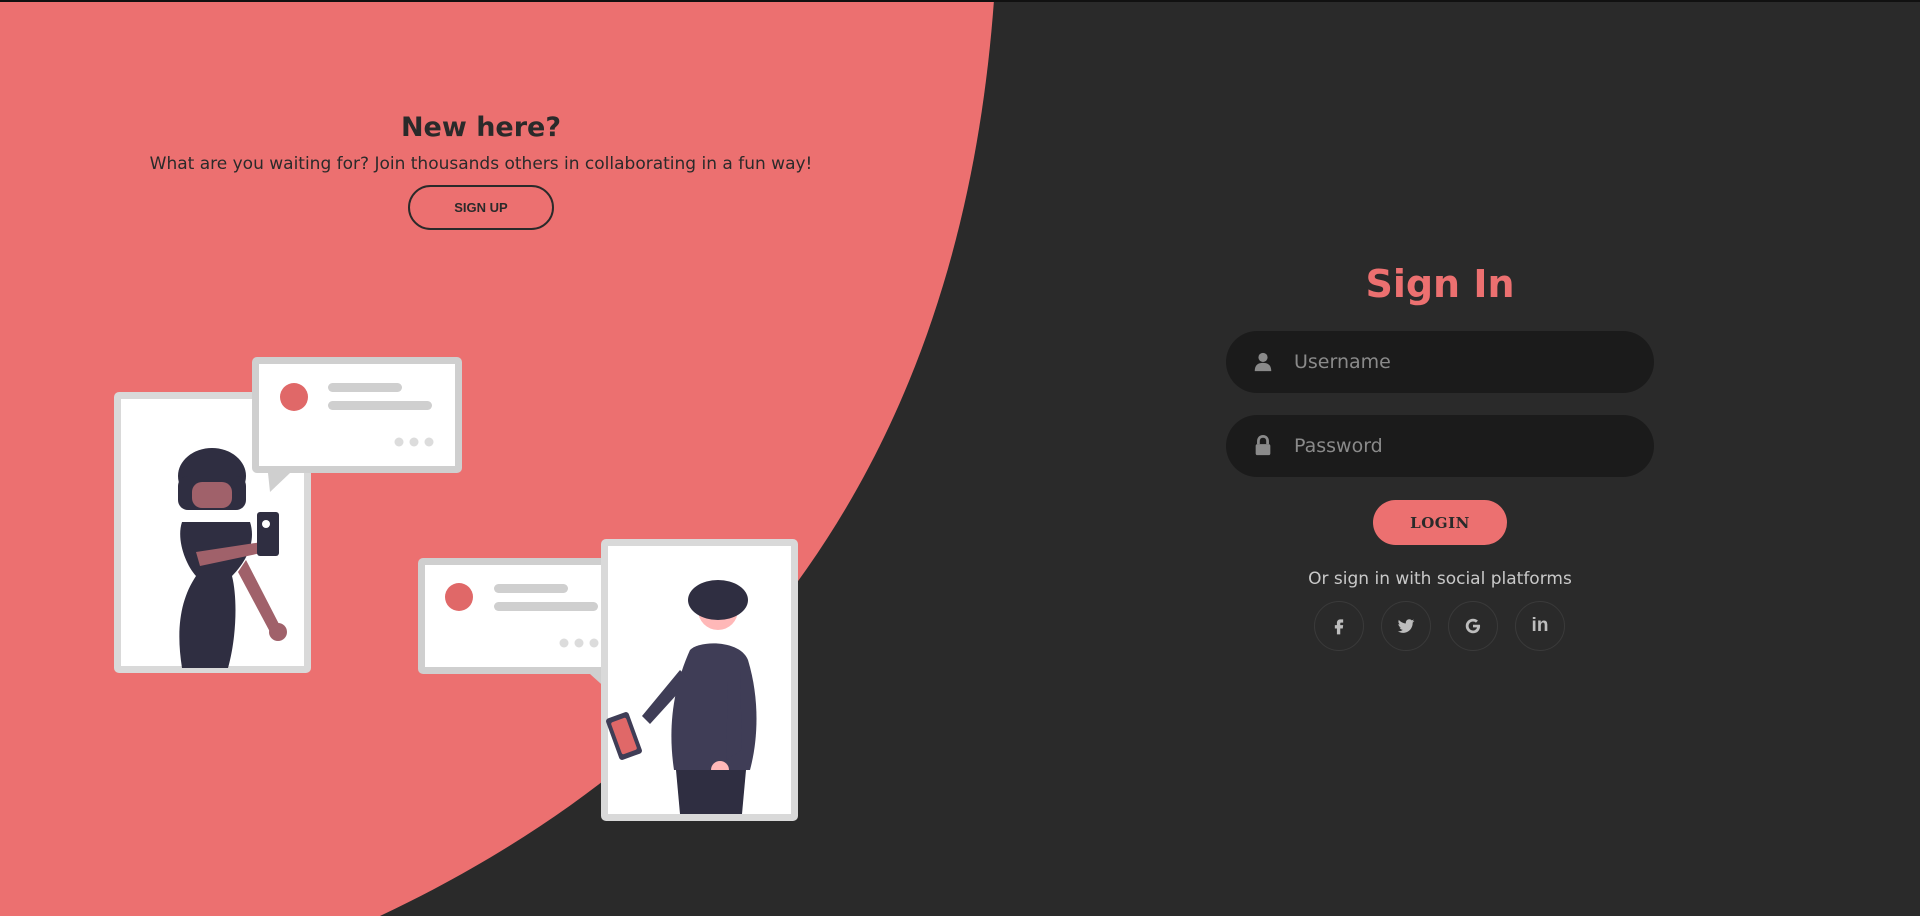 The image size is (1920, 916). What do you see at coordinates (357, 424) in the screenshot?
I see `chat-bubble-top` at bounding box center [357, 424].